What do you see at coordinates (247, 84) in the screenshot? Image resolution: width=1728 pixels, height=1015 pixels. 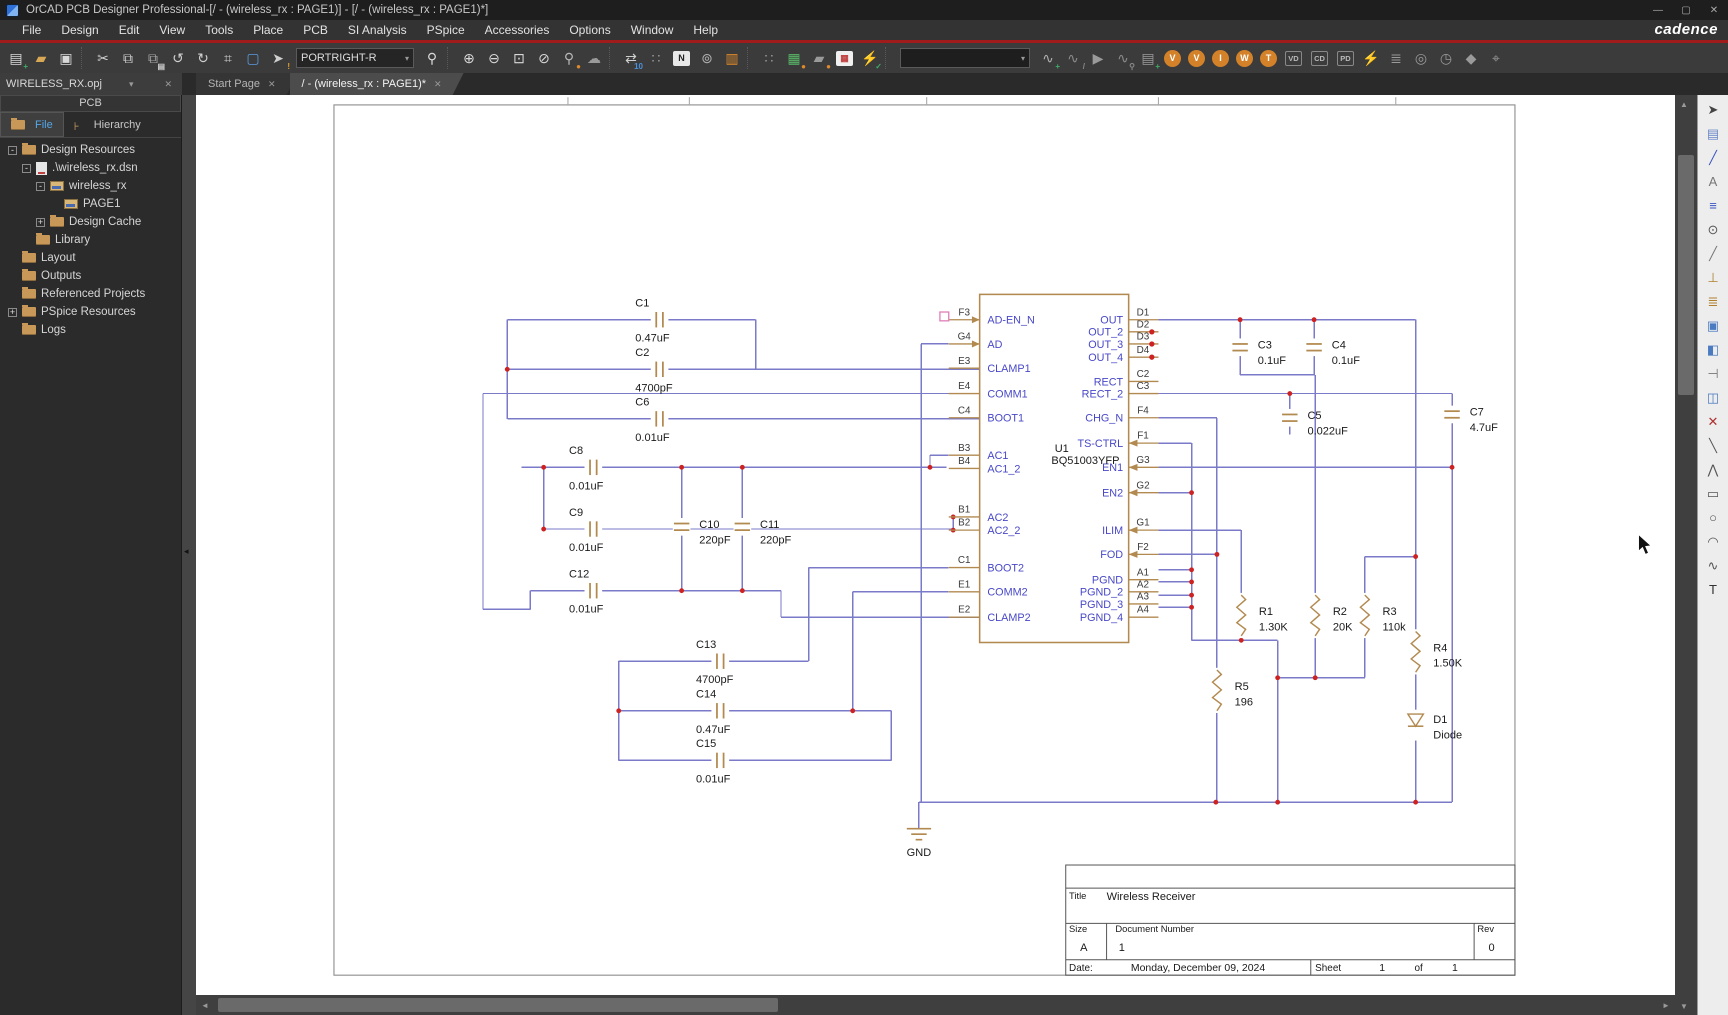 I see `tab-start-page: Start Page ✕` at bounding box center [247, 84].